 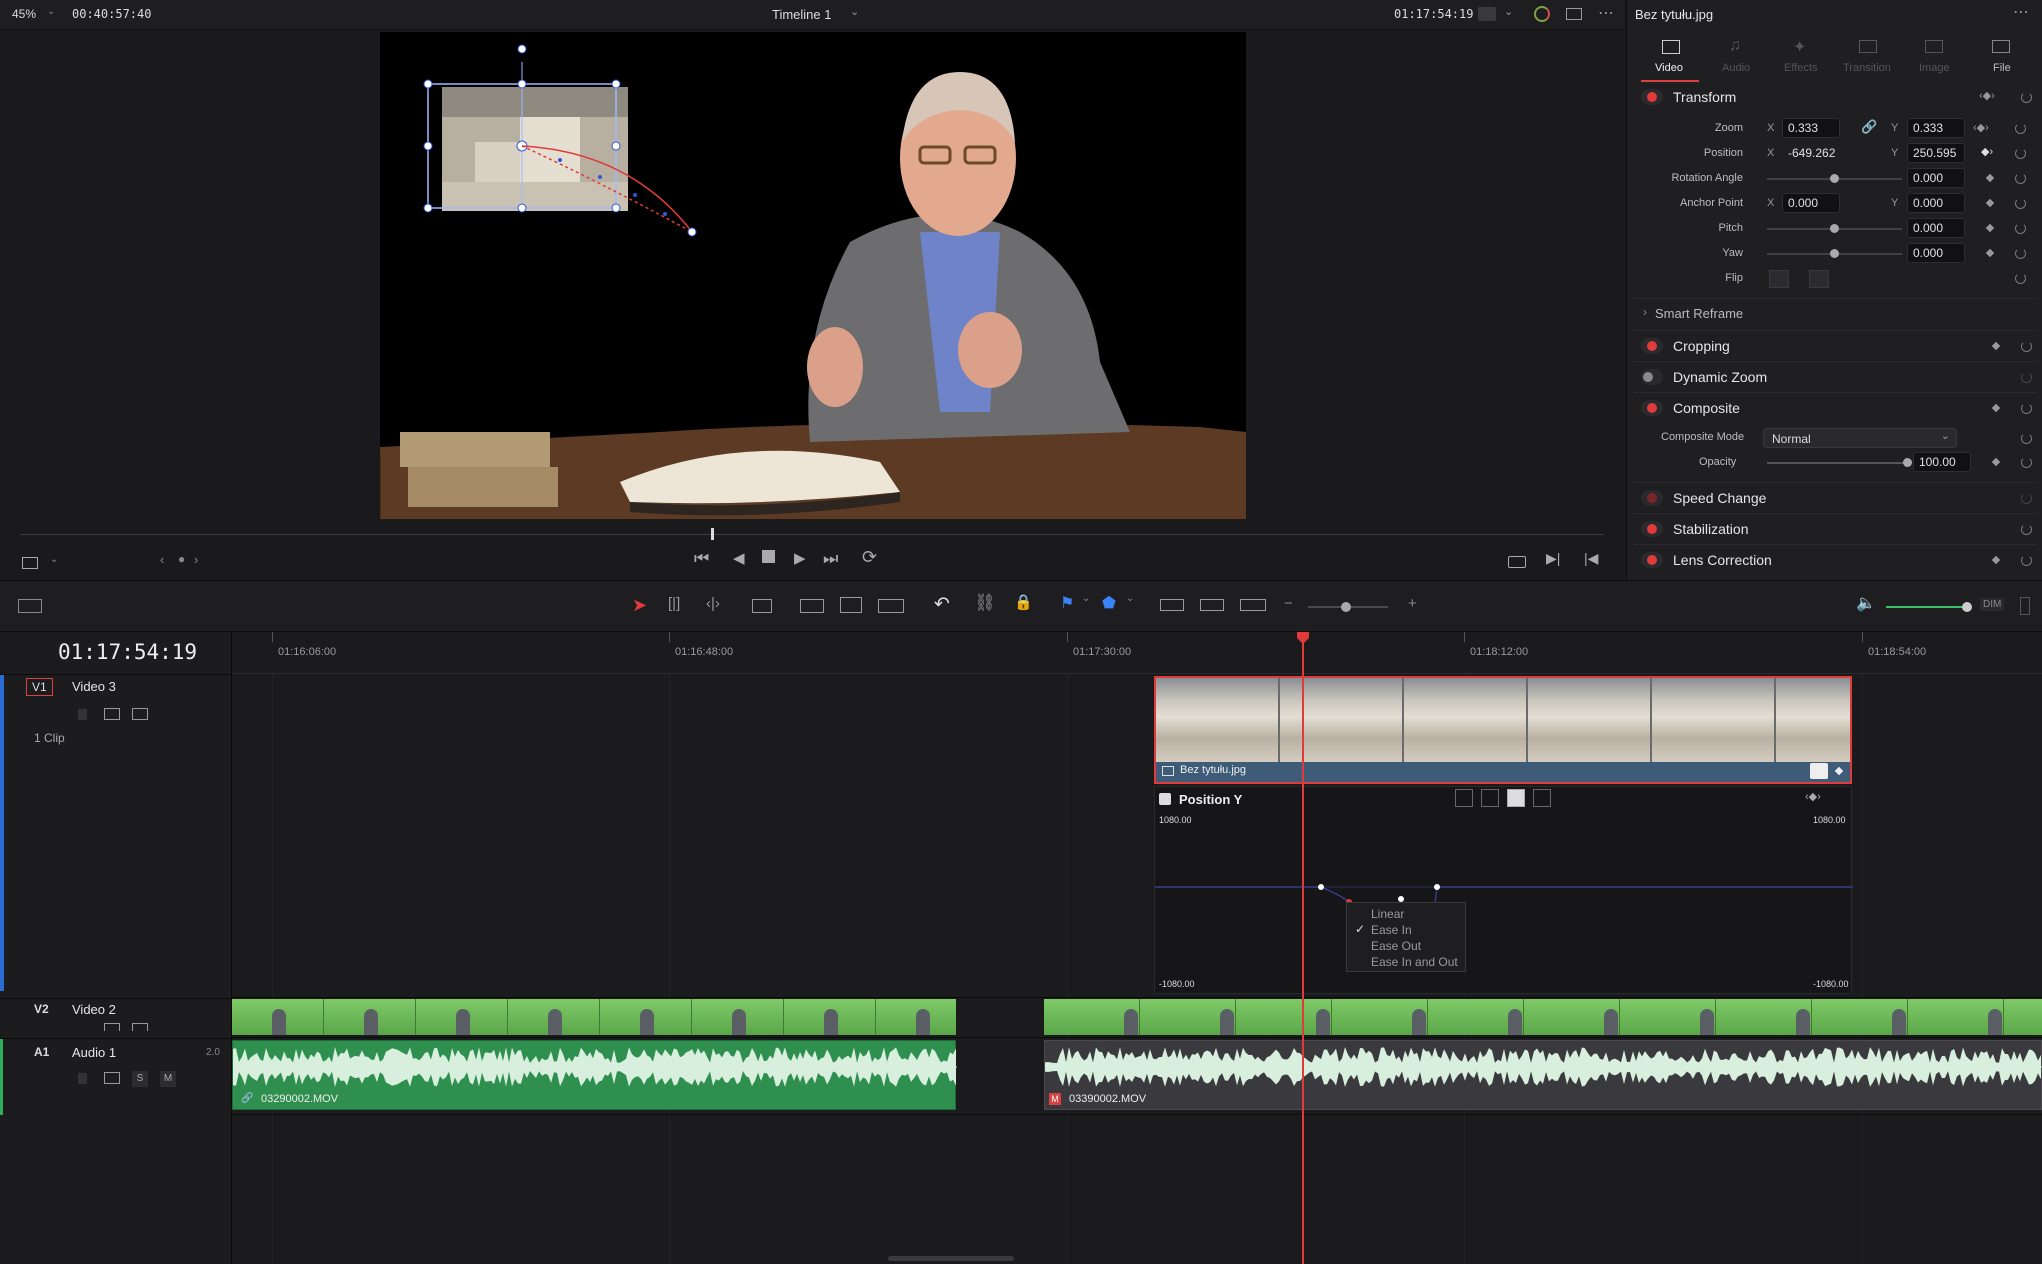 What do you see at coordinates (39, 687) in the screenshot?
I see `track-destination-tag: V1` at bounding box center [39, 687].